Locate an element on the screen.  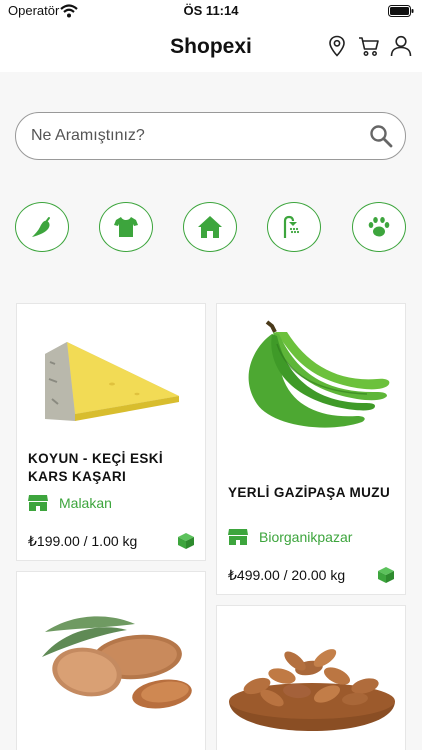
cheese-image is located at coordinates (112, 381).